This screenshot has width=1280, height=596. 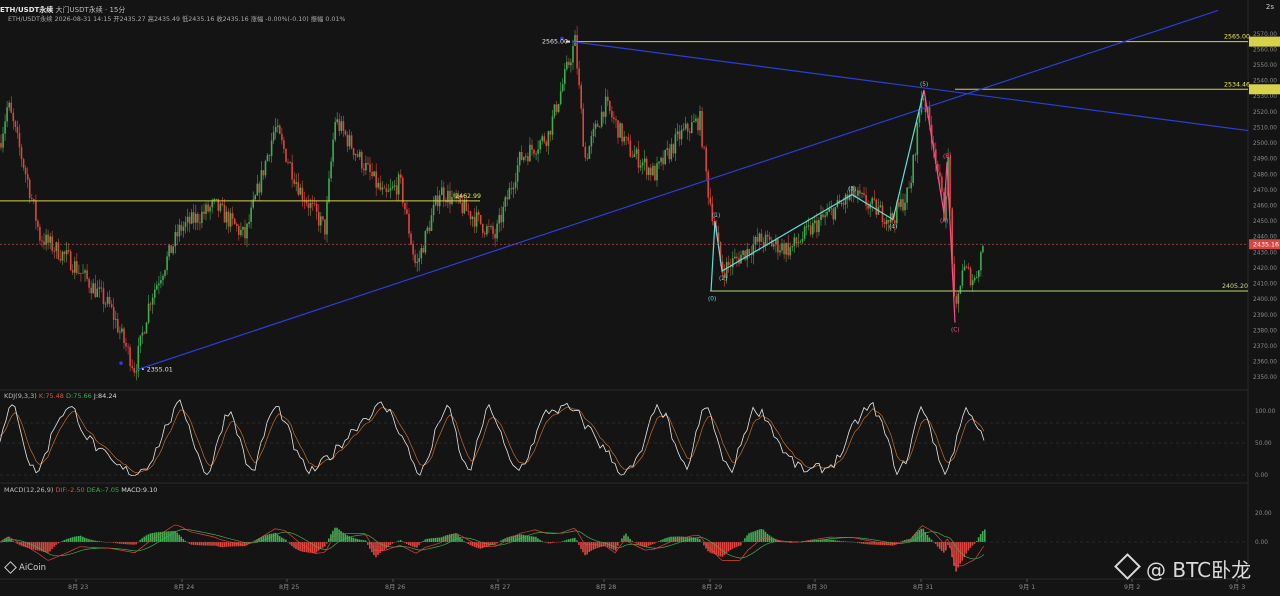 I want to click on kdj-tick: 50.00, so click(x=1263, y=444).